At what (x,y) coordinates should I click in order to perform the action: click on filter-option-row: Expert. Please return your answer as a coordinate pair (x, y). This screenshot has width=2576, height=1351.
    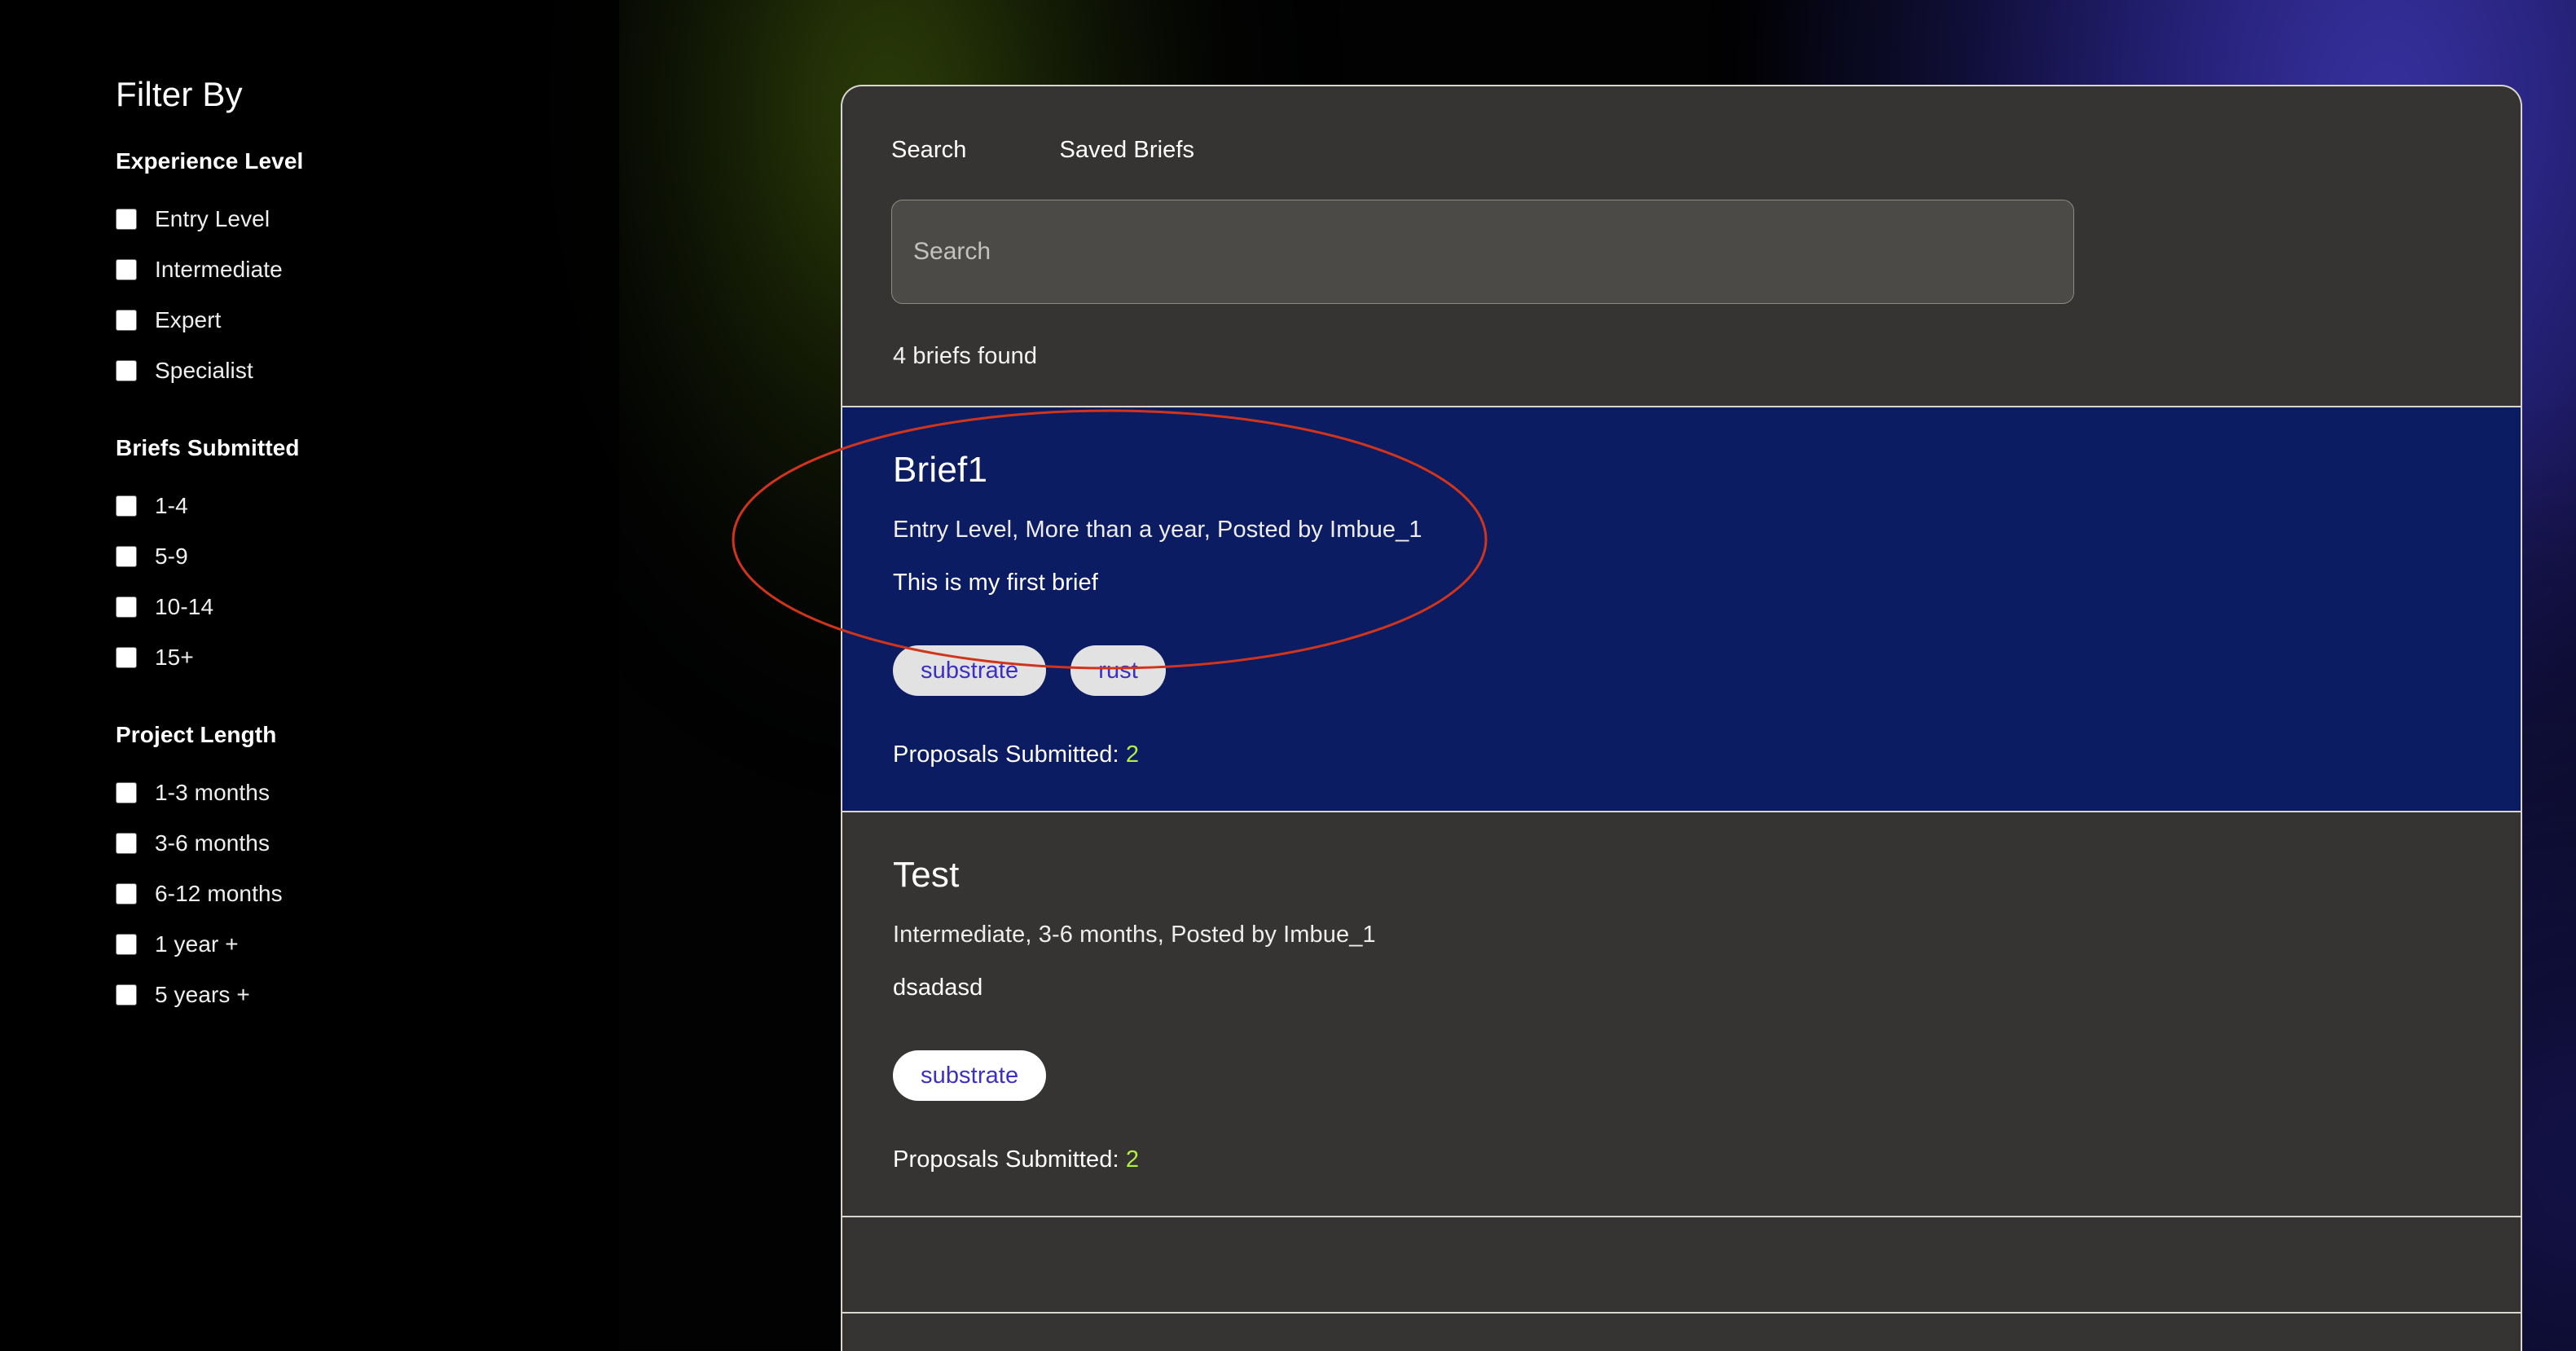
    Looking at the image, I should click on (409, 320).